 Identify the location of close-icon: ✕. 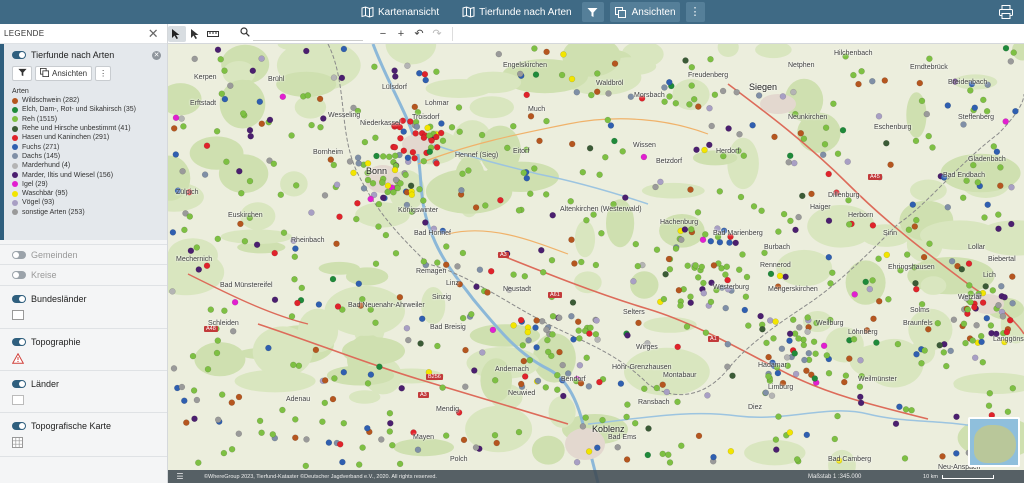
(153, 33).